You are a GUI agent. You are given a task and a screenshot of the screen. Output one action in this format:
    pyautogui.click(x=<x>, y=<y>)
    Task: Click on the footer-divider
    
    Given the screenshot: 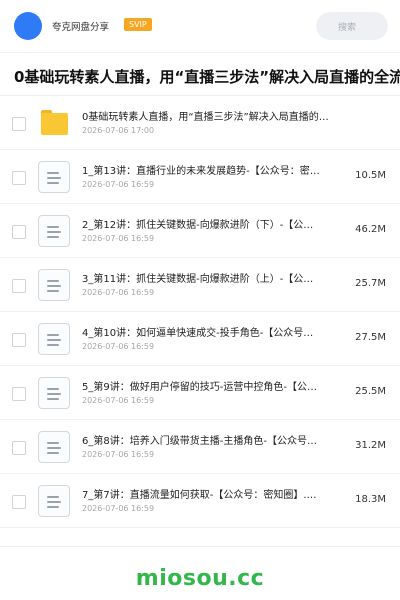 What is the action you would take?
    pyautogui.click(x=200, y=546)
    